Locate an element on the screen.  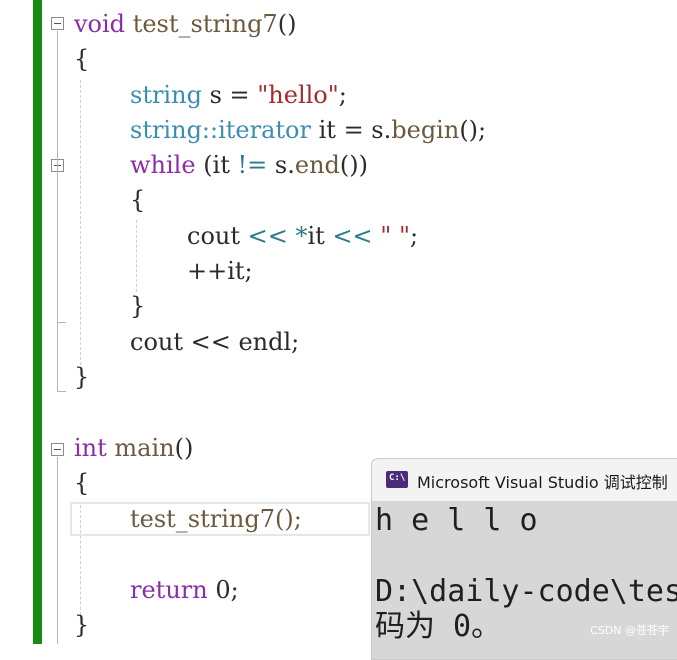
code-line: while (it != s.end()) is located at coordinates (249, 165).